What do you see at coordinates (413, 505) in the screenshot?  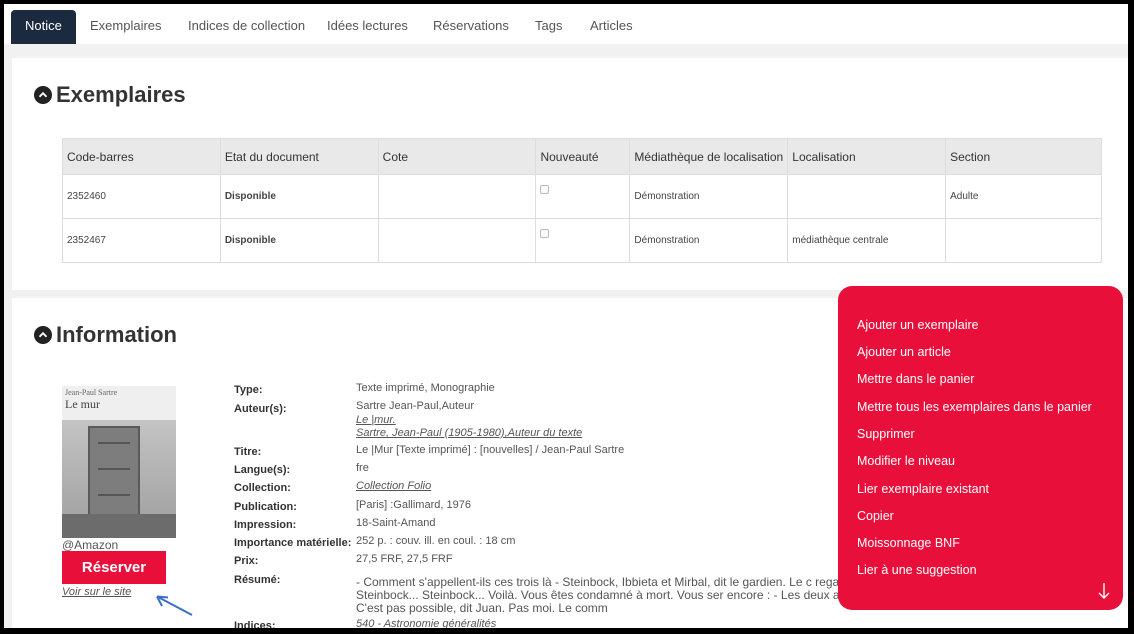 I see `publication-value: [Paris] :Gallimard, 1976` at bounding box center [413, 505].